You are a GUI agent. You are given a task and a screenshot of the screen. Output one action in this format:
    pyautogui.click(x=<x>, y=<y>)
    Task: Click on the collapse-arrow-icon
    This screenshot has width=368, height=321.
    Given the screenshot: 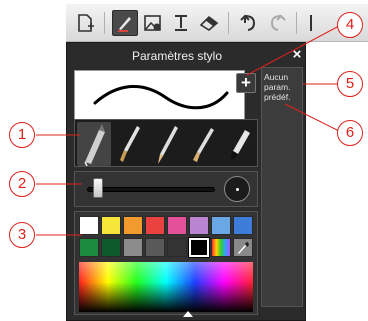 What is the action you would take?
    pyautogui.click(x=188, y=314)
    